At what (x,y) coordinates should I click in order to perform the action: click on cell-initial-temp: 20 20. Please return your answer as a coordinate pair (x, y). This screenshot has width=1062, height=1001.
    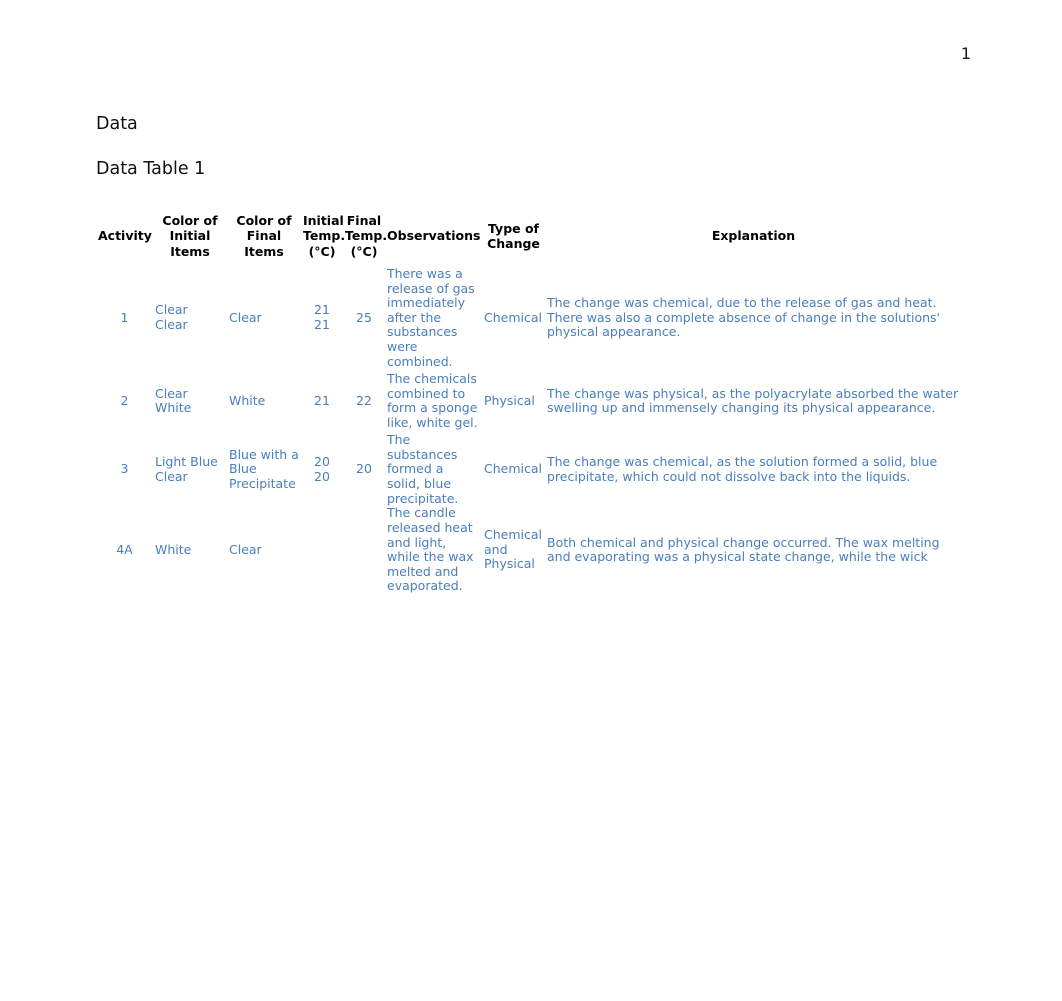
    Looking at the image, I should click on (322, 469).